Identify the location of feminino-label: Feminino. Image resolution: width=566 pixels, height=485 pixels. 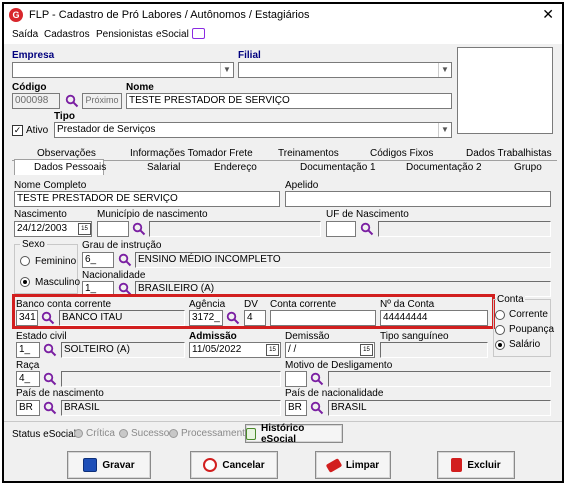
(56, 261).